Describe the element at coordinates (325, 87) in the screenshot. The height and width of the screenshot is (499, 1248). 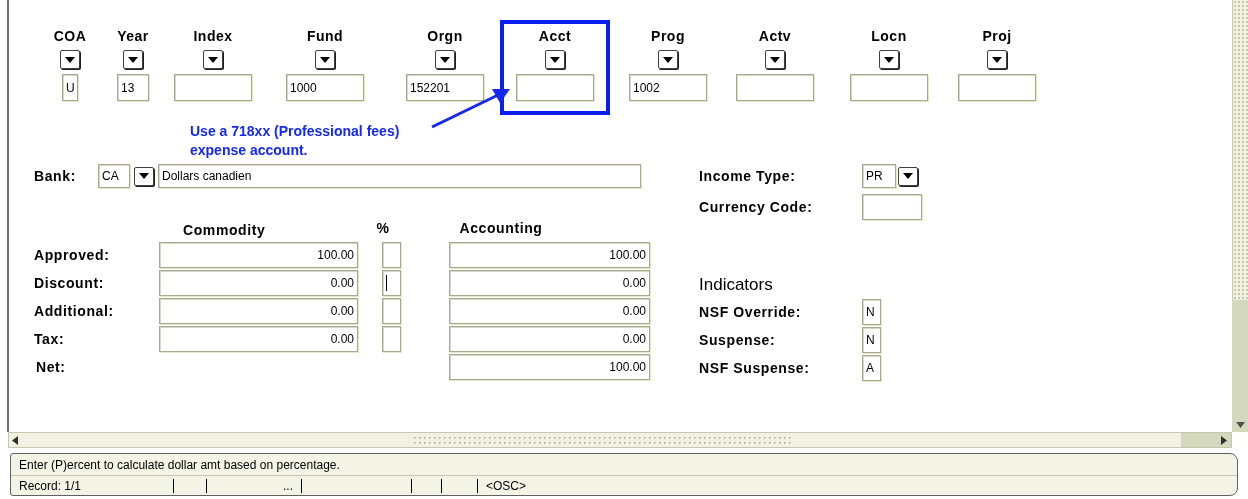
I see `text-field: 1000` at that location.